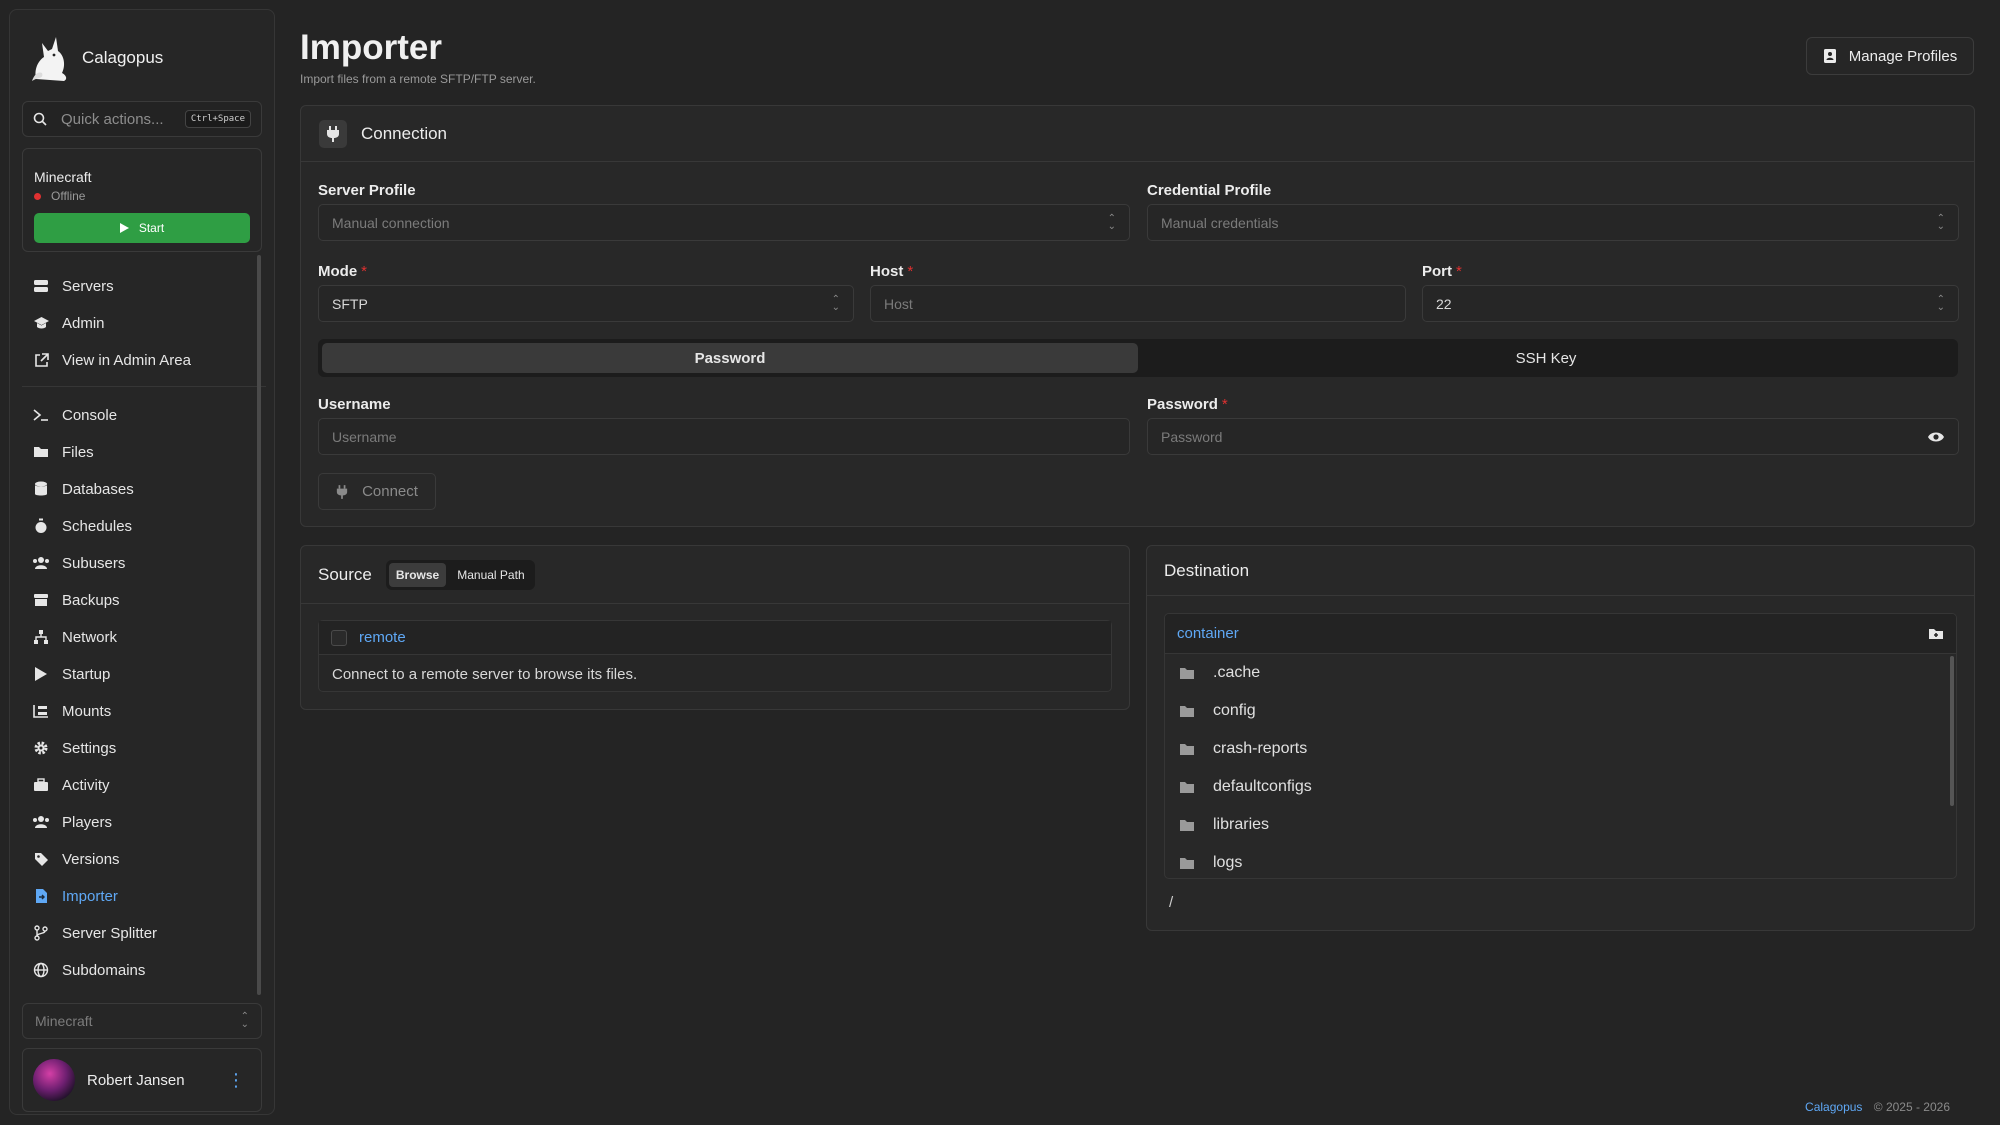  Describe the element at coordinates (138, 637) in the screenshot. I see `sidebar-item-network: Network` at that location.